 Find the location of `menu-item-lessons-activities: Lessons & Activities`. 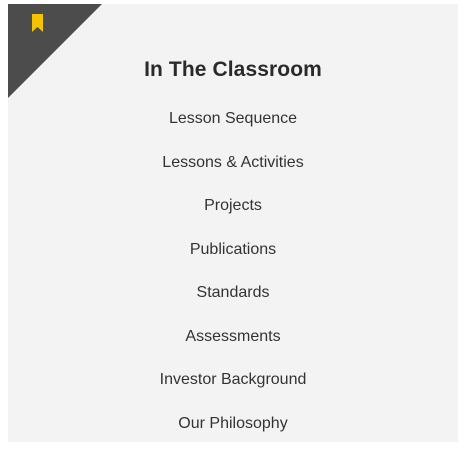

menu-item-lessons-activities: Lessons & Activities is located at coordinates (233, 174).